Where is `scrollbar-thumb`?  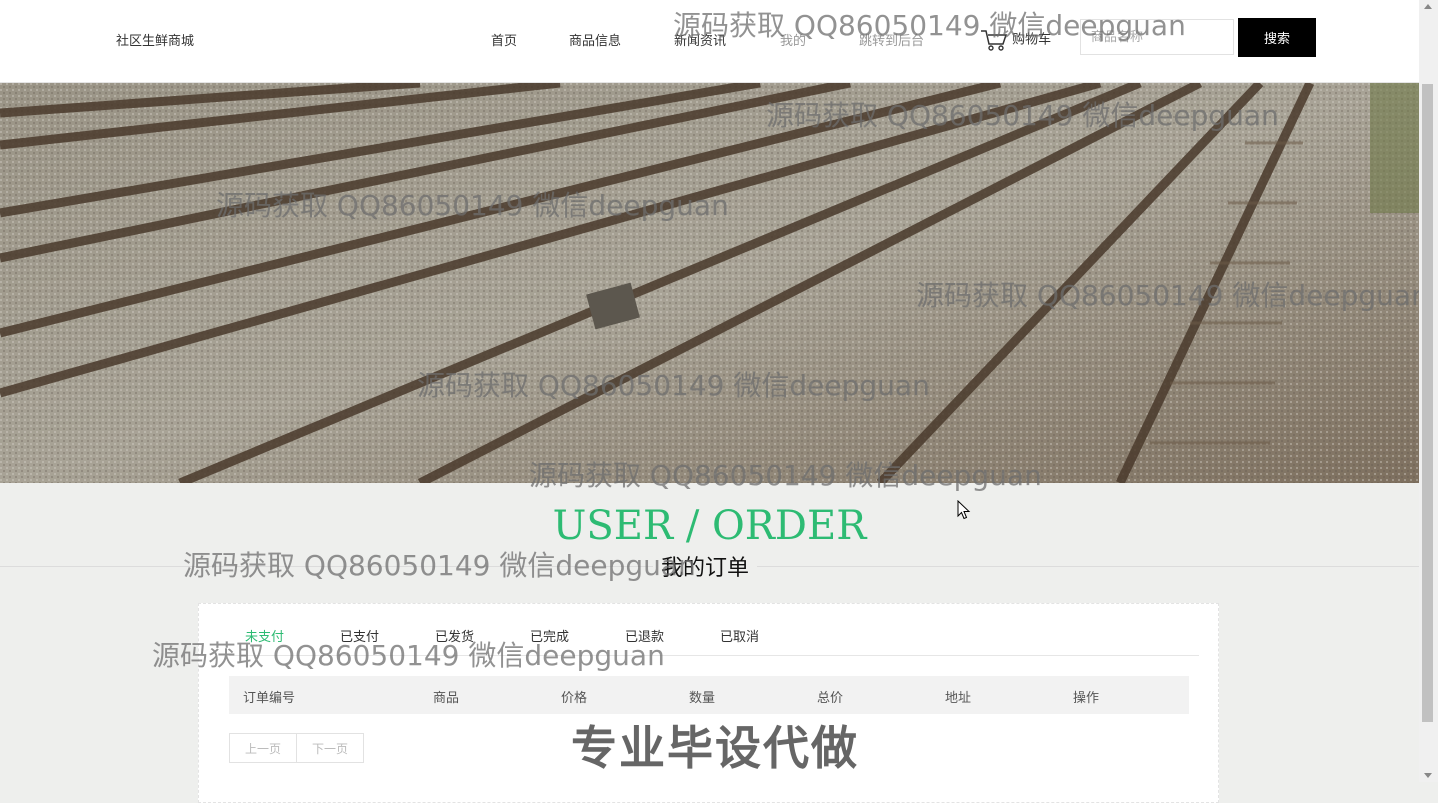
scrollbar-thumb is located at coordinates (1427, 403).